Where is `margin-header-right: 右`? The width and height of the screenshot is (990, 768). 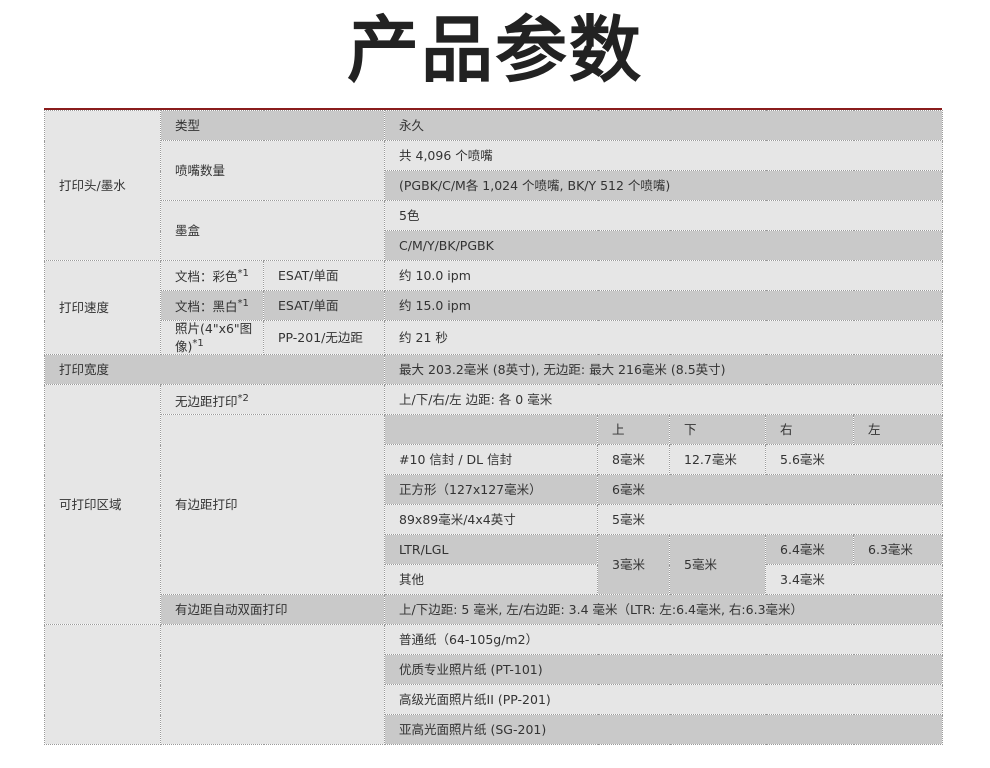
margin-header-right: 右 is located at coordinates (810, 430).